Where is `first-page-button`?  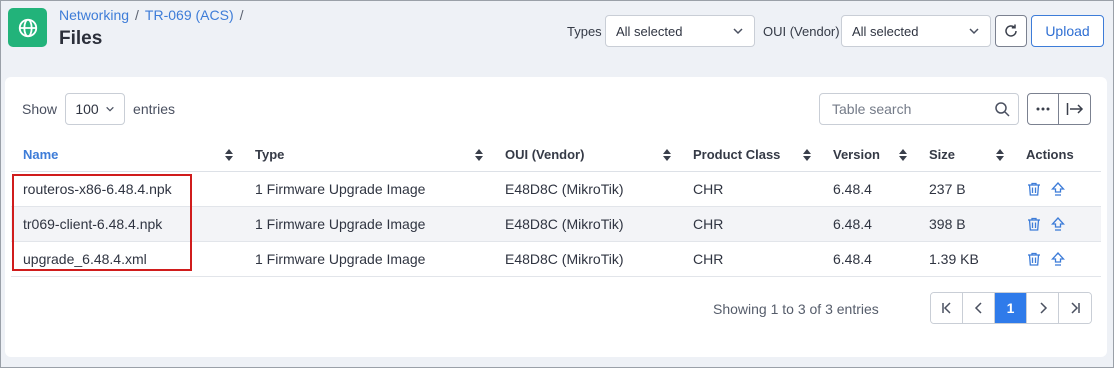
first-page-button is located at coordinates (947, 308).